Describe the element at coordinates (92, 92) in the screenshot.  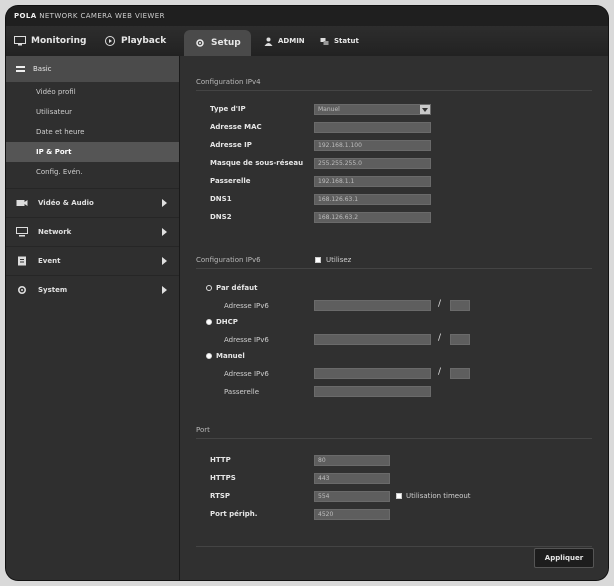
I see `sidebar-item-video-profile: Vidéo profil` at that location.